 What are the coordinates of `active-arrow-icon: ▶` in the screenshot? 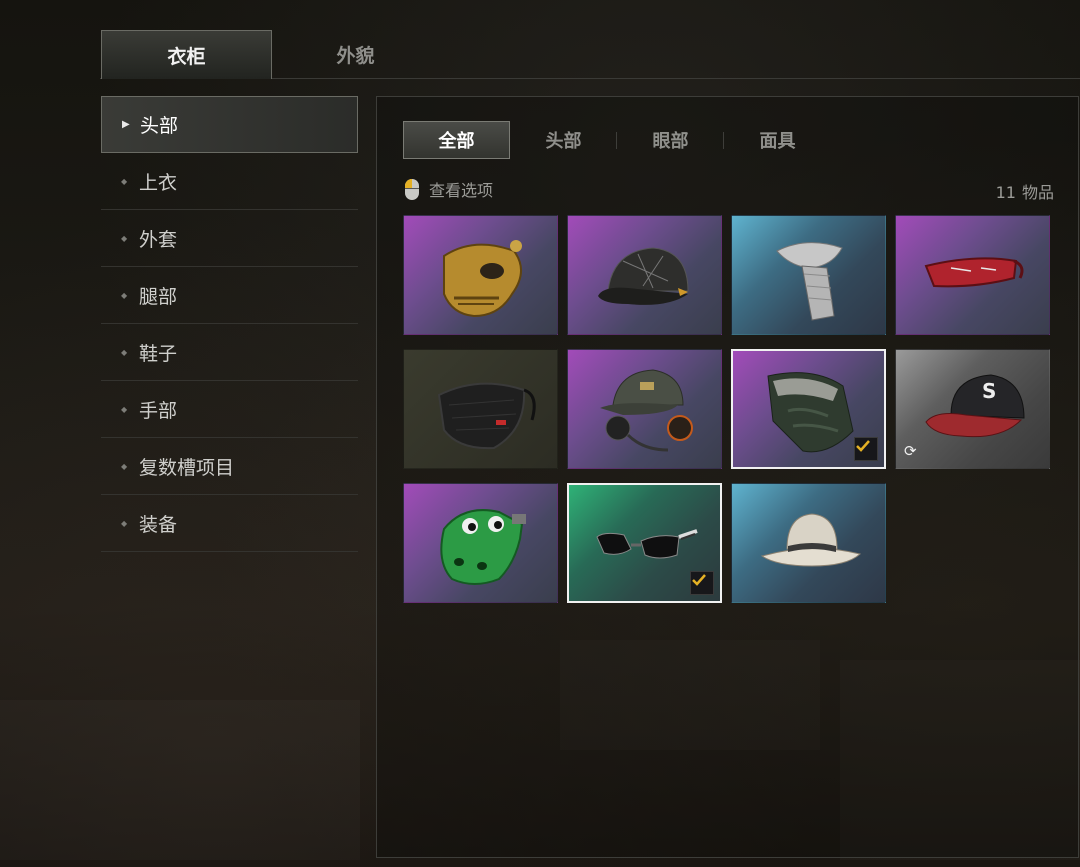 It's located at (126, 124).